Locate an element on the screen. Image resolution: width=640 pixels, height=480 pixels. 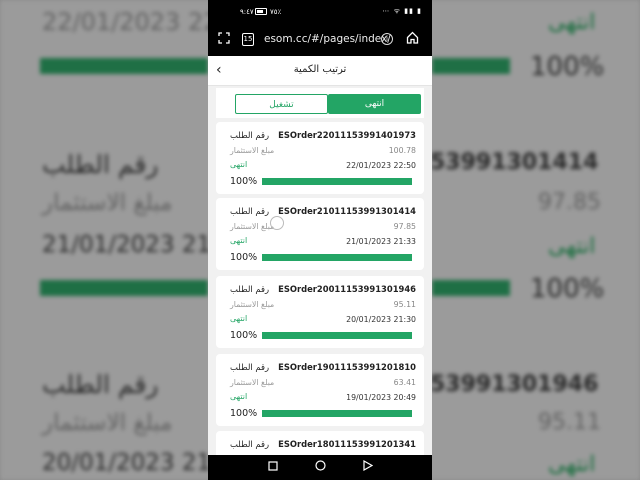
order-id: ESOrder18011153991201341 is located at coordinates (347, 444).